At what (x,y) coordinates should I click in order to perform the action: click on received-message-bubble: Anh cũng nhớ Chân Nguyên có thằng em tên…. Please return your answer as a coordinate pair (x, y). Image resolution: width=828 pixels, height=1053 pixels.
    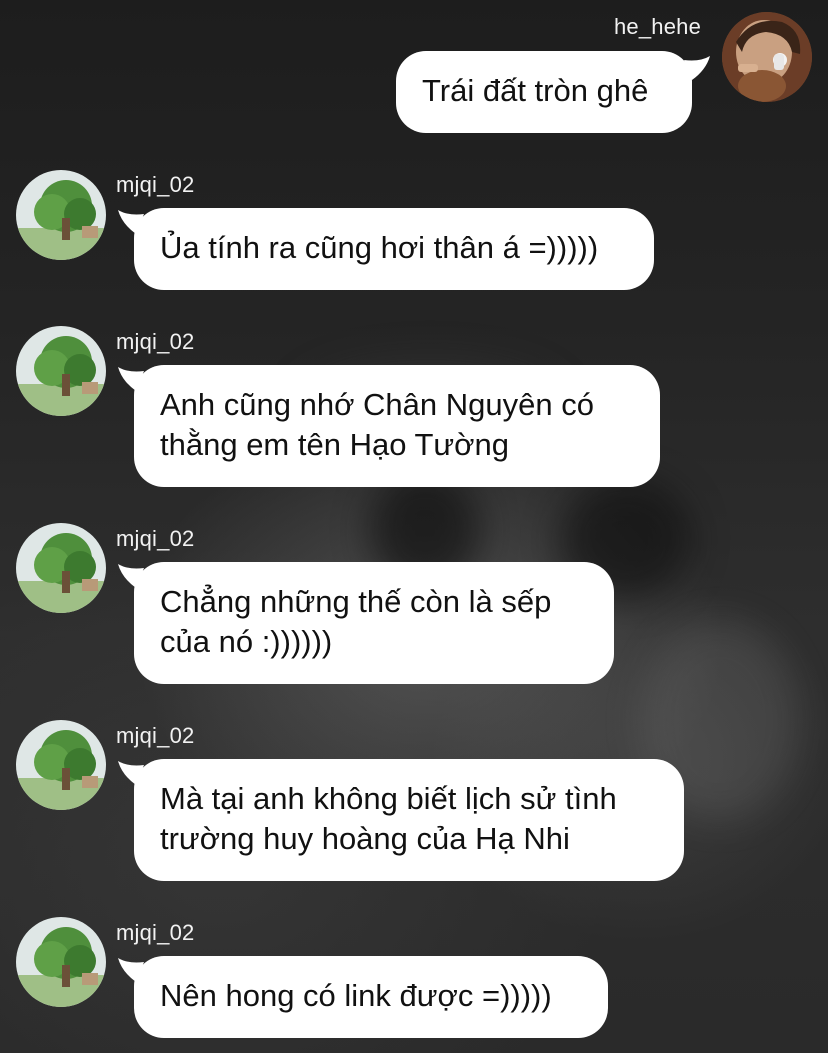
    Looking at the image, I should click on (397, 426).